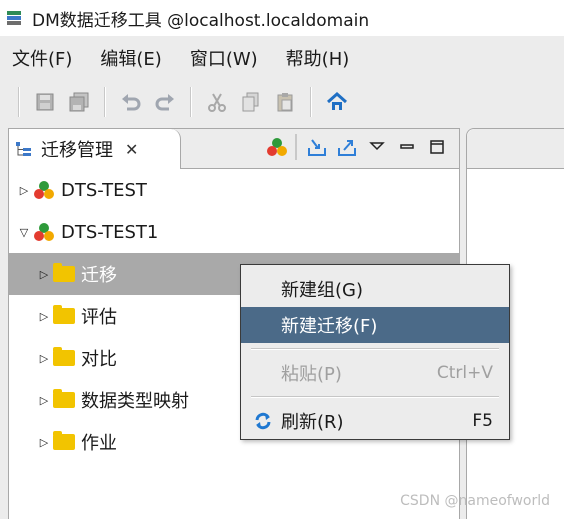 Image resolution: width=564 pixels, height=519 pixels. What do you see at coordinates (24, 232) in the screenshot?
I see `chevron-down-icon: ▽` at bounding box center [24, 232].